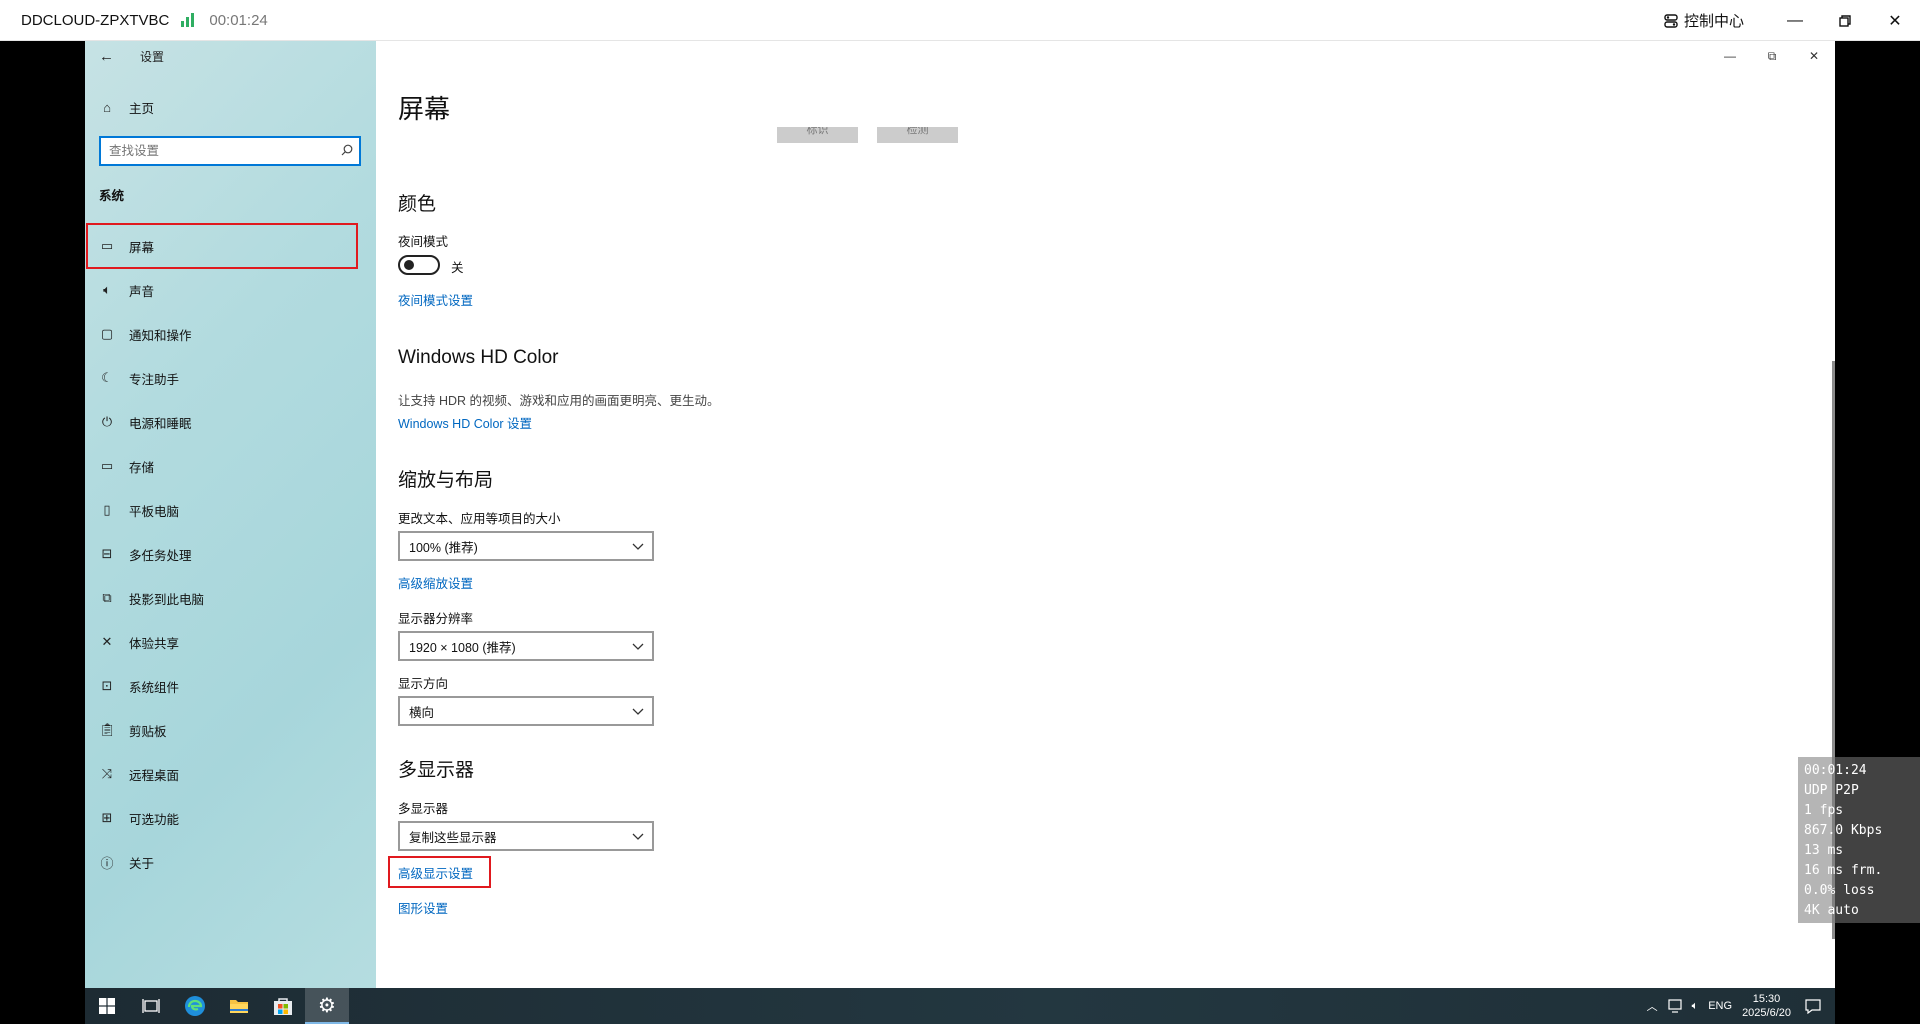 The height and width of the screenshot is (1024, 1920). I want to click on signal-strength-icon, so click(188, 20).